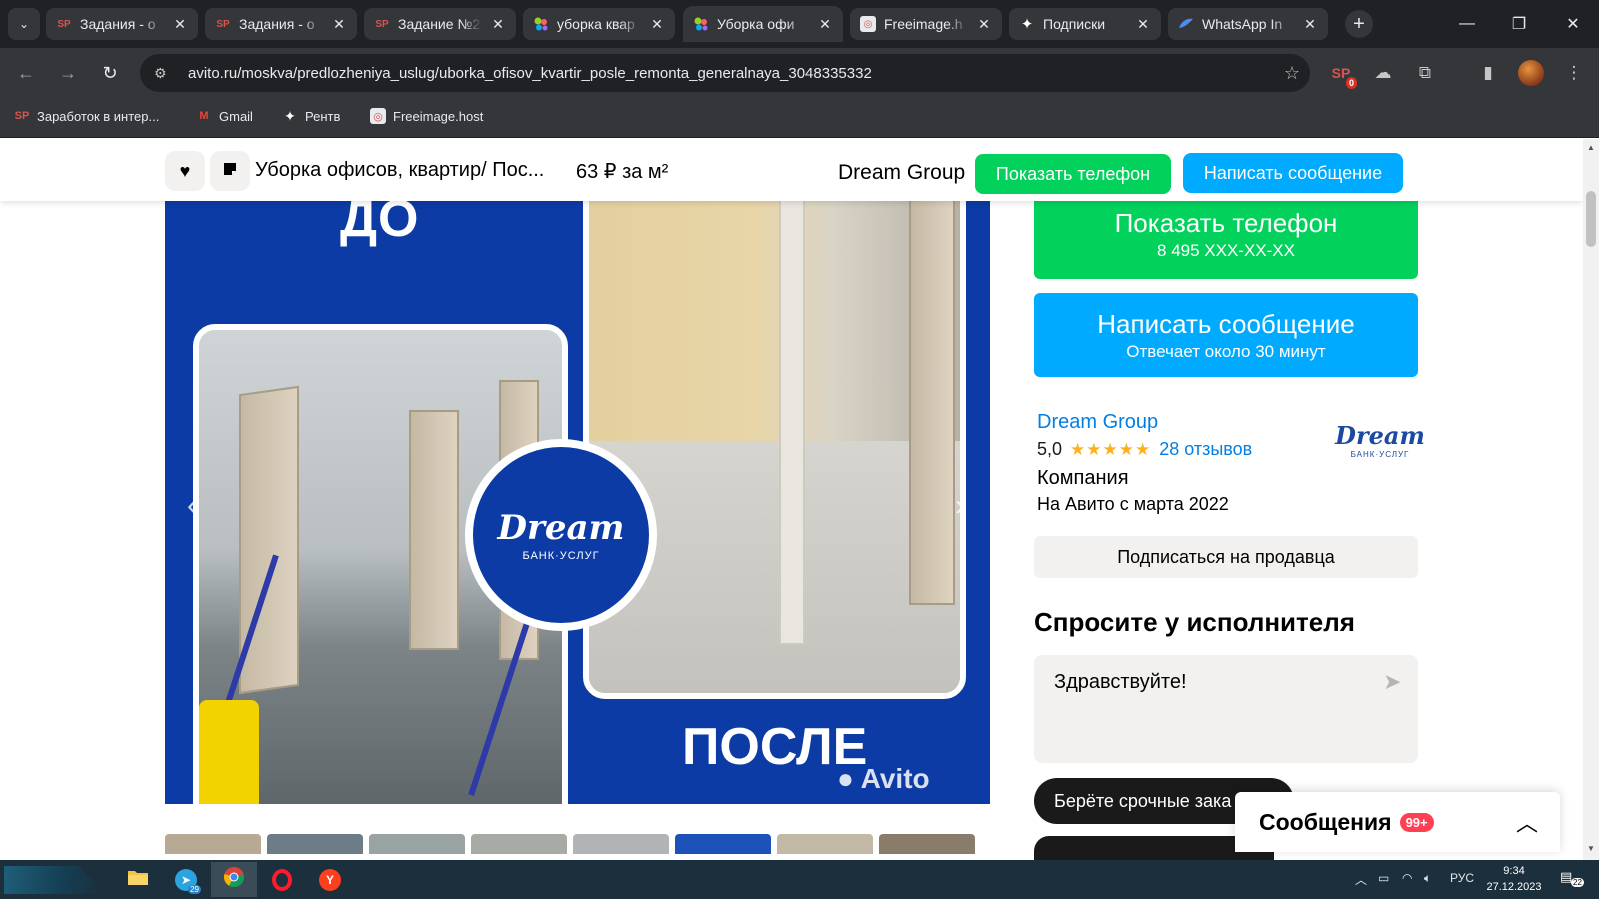 The image size is (1599, 899). I want to click on restore-button: ❐, so click(1519, 24).